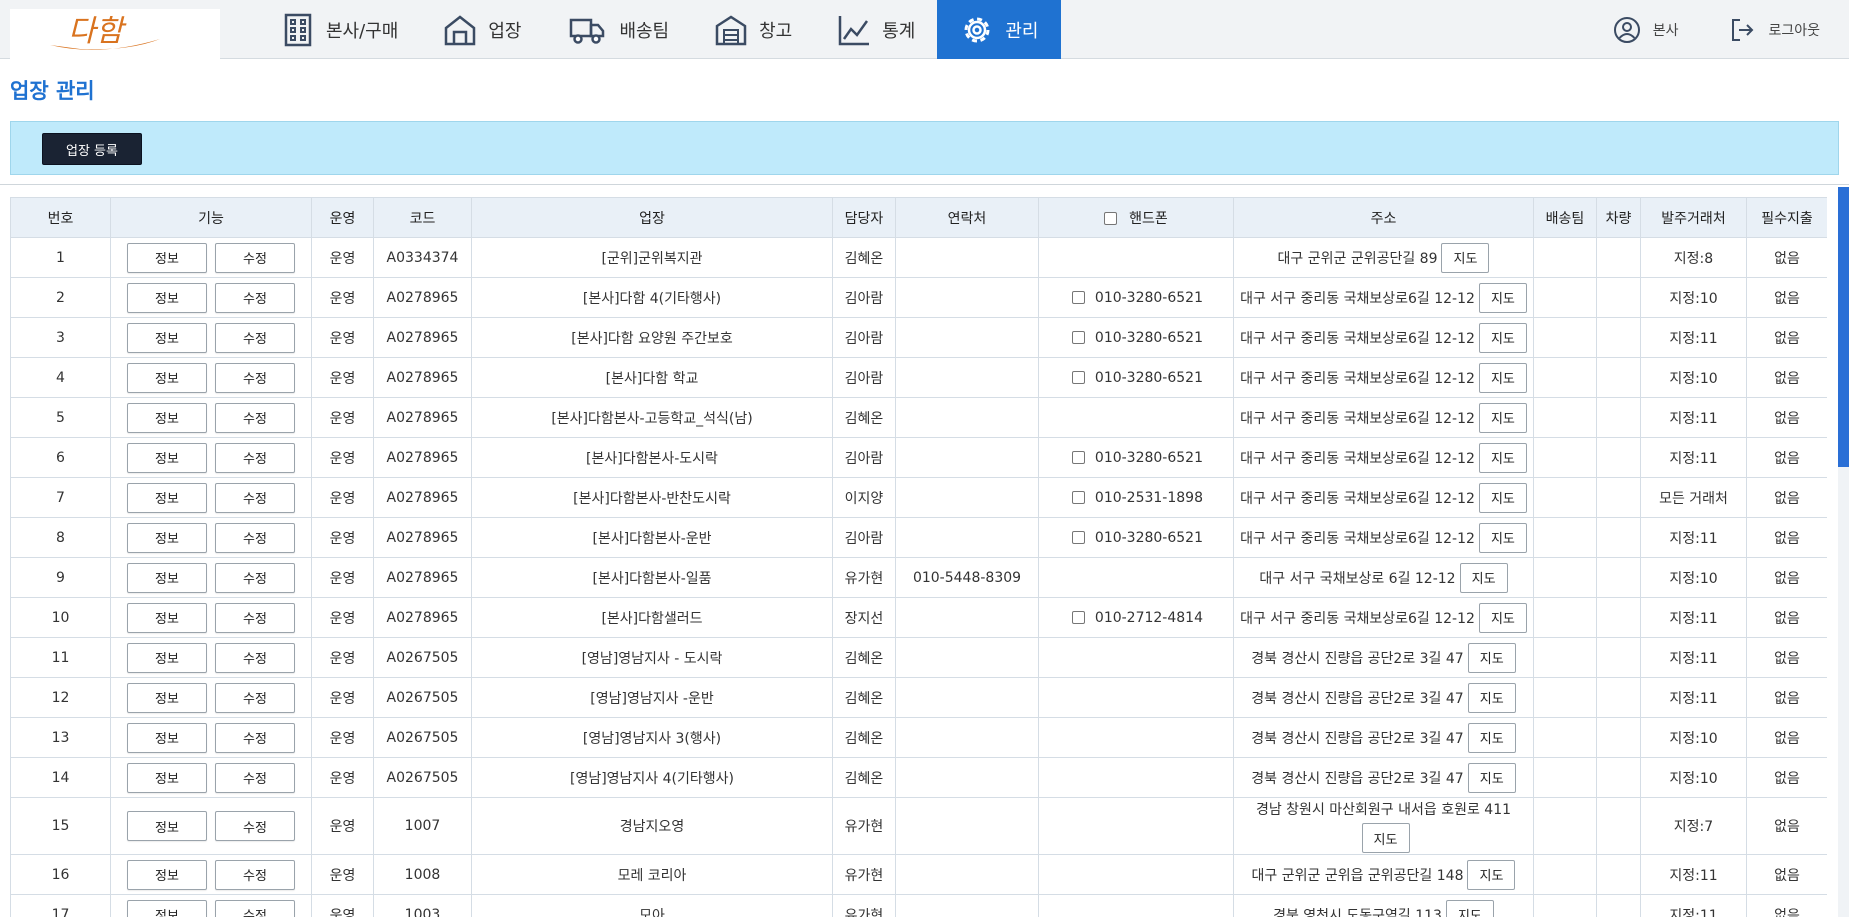  I want to click on cell-contact, so click(967, 297).